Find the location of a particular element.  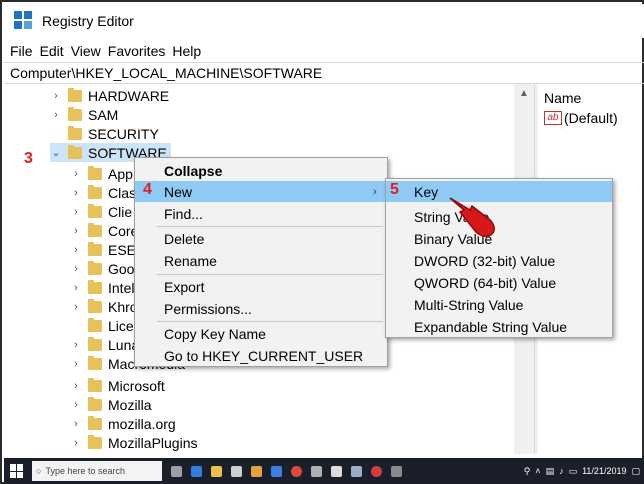

menu-item-copy-key-name: Copy Key Name is located at coordinates (261, 333).